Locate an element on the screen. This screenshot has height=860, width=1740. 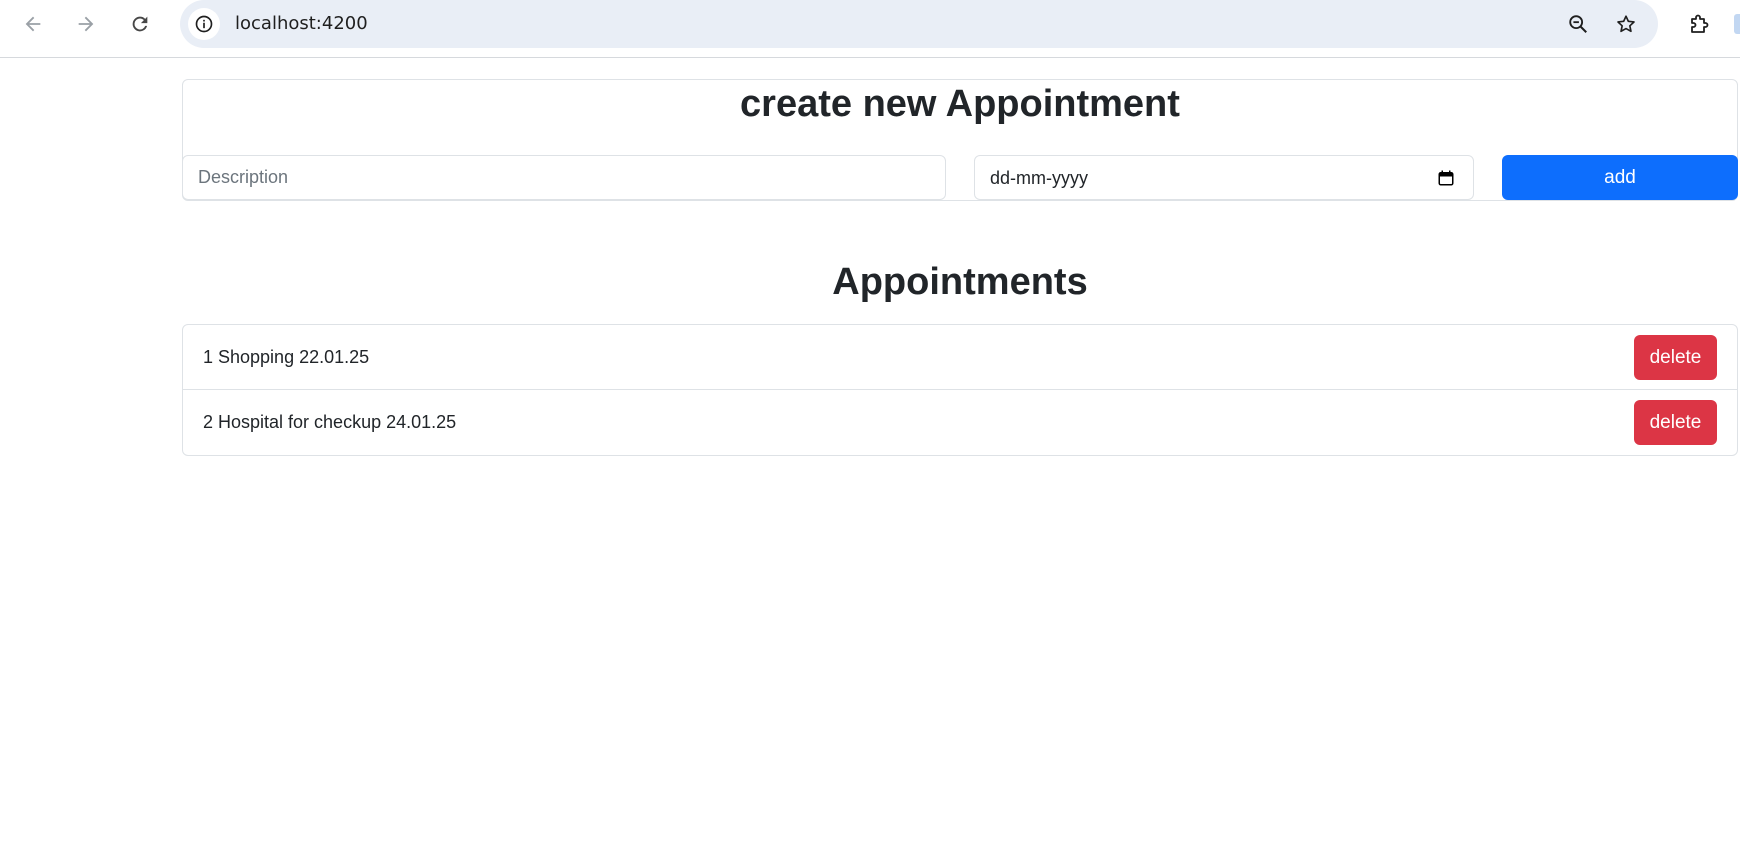
puzzle-icon is located at coordinates (1700, 23).